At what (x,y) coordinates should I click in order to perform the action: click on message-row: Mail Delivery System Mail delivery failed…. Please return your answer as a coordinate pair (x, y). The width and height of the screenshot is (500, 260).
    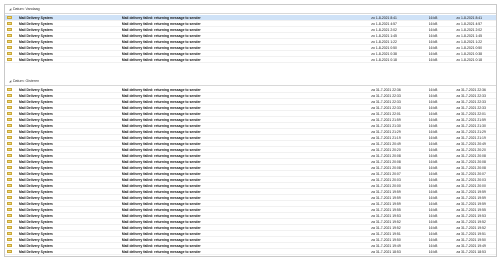
    Looking at the image, I should click on (250, 256).